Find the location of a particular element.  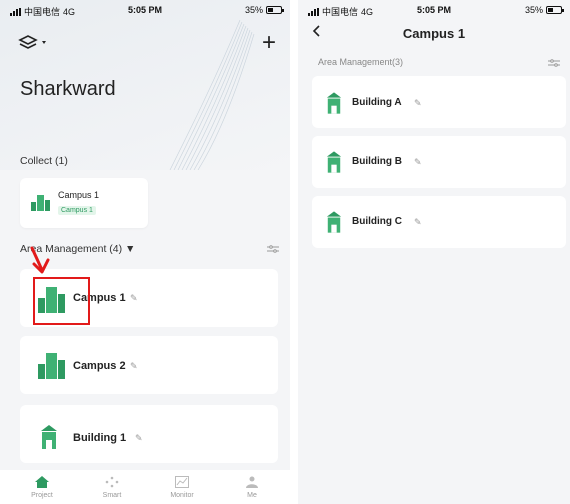

tab-label: Smart is located at coordinates (112, 495).